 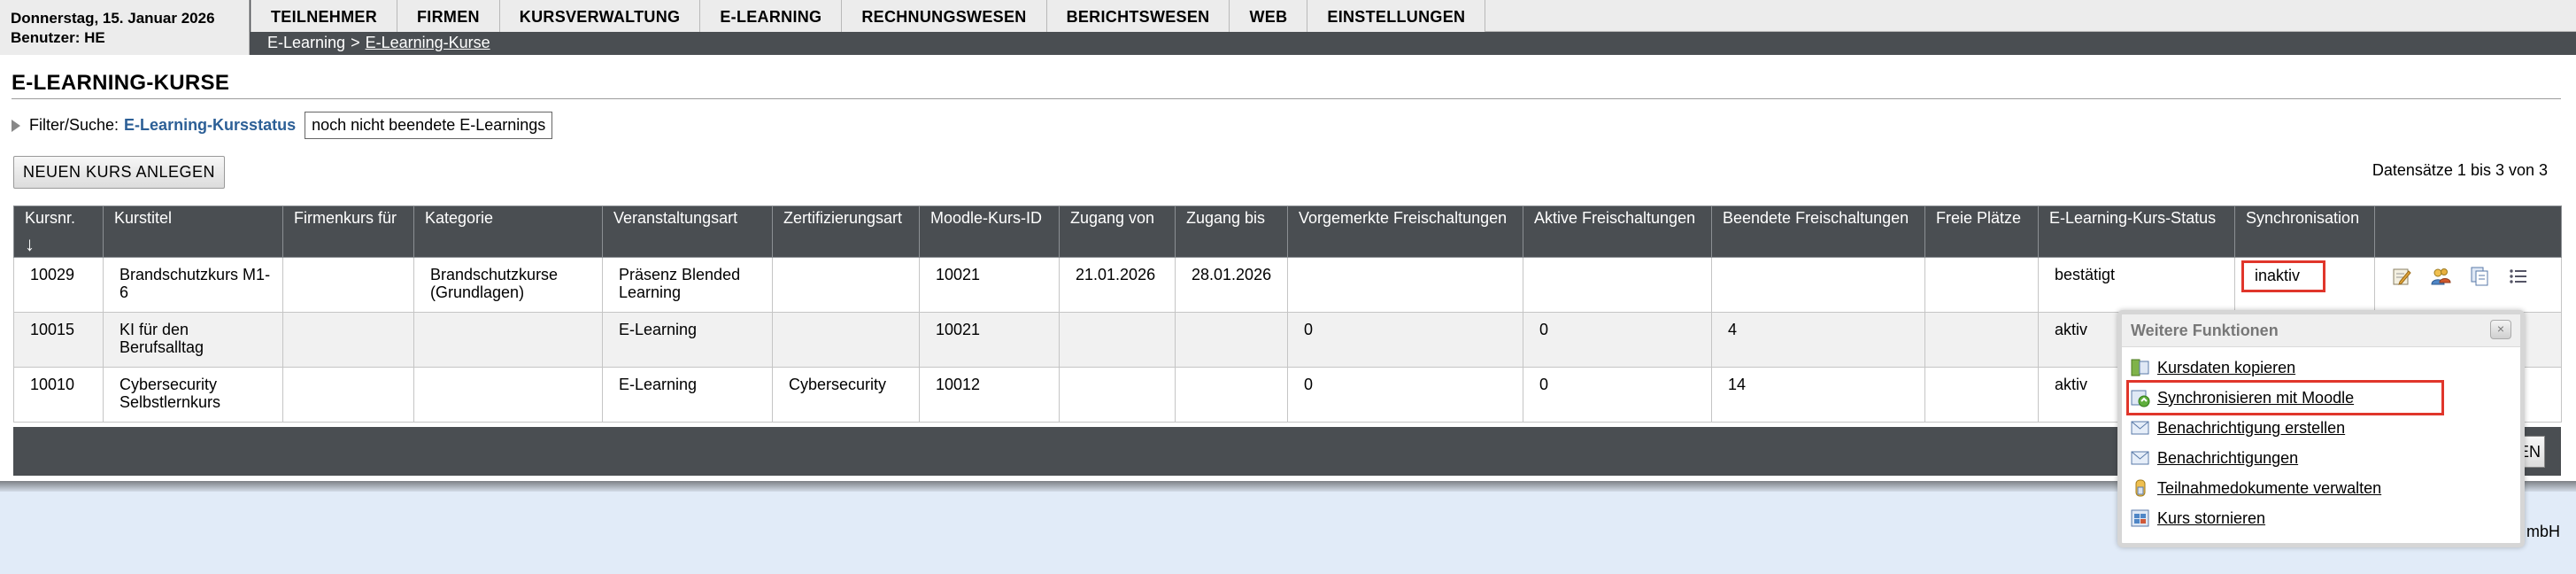 I want to click on cell-kurstitel: Brandschutzkurs M1-6, so click(x=193, y=285).